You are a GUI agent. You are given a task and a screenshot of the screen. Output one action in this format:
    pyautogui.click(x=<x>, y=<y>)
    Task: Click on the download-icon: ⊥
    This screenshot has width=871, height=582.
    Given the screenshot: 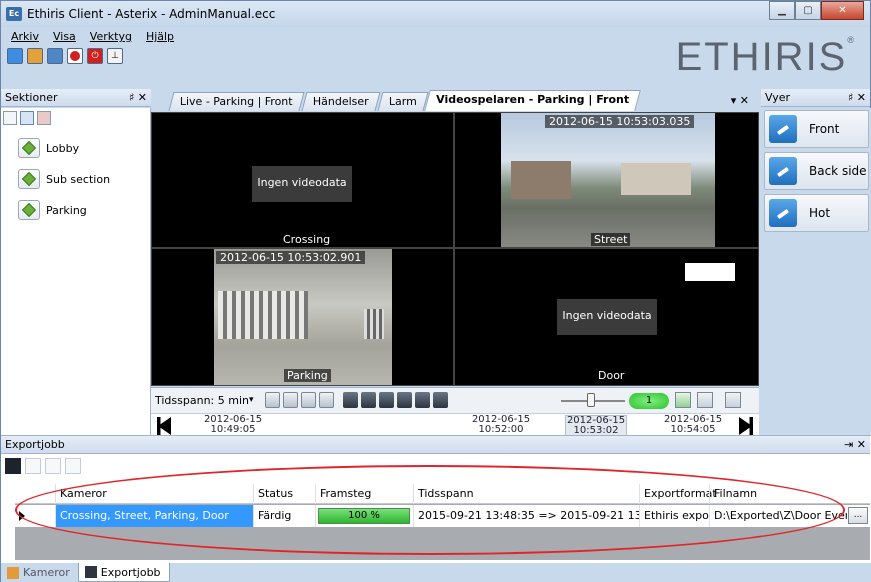 What is the action you would take?
    pyautogui.click(x=115, y=56)
    